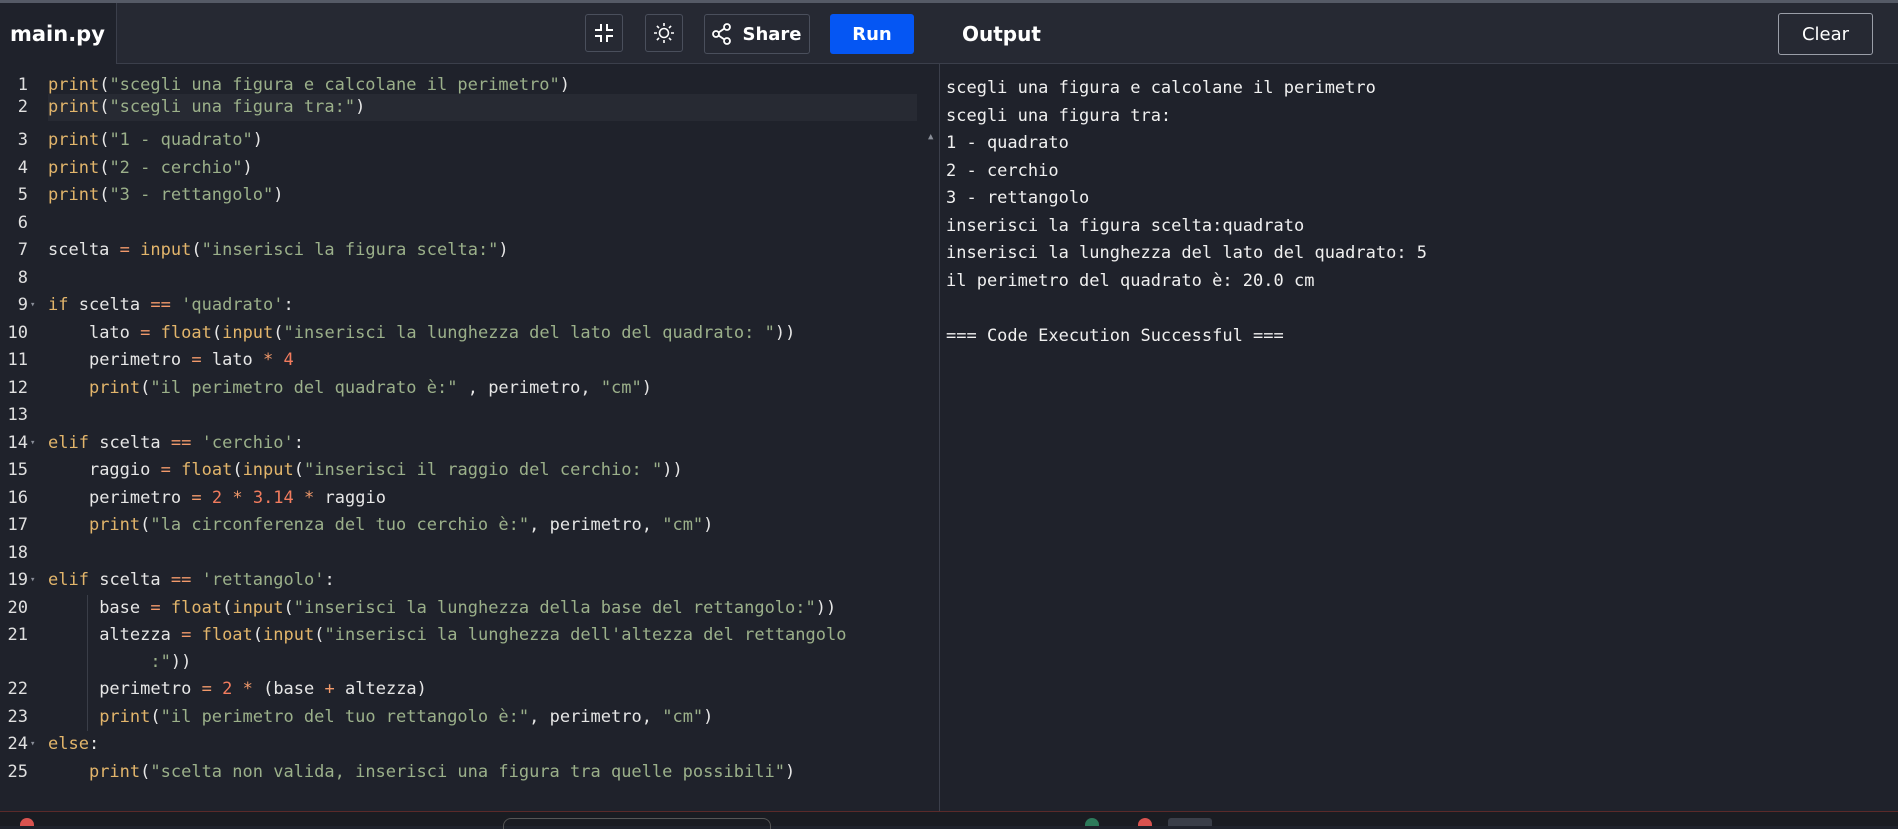  What do you see at coordinates (17, 744) in the screenshot?
I see `line-number: 24` at bounding box center [17, 744].